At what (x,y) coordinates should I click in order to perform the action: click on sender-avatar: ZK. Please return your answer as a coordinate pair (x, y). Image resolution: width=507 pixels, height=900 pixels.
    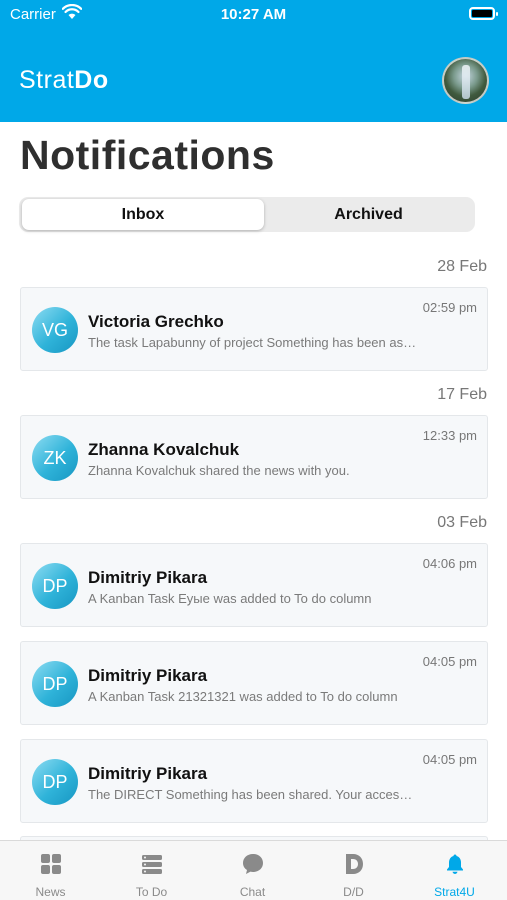
    Looking at the image, I should click on (55, 458).